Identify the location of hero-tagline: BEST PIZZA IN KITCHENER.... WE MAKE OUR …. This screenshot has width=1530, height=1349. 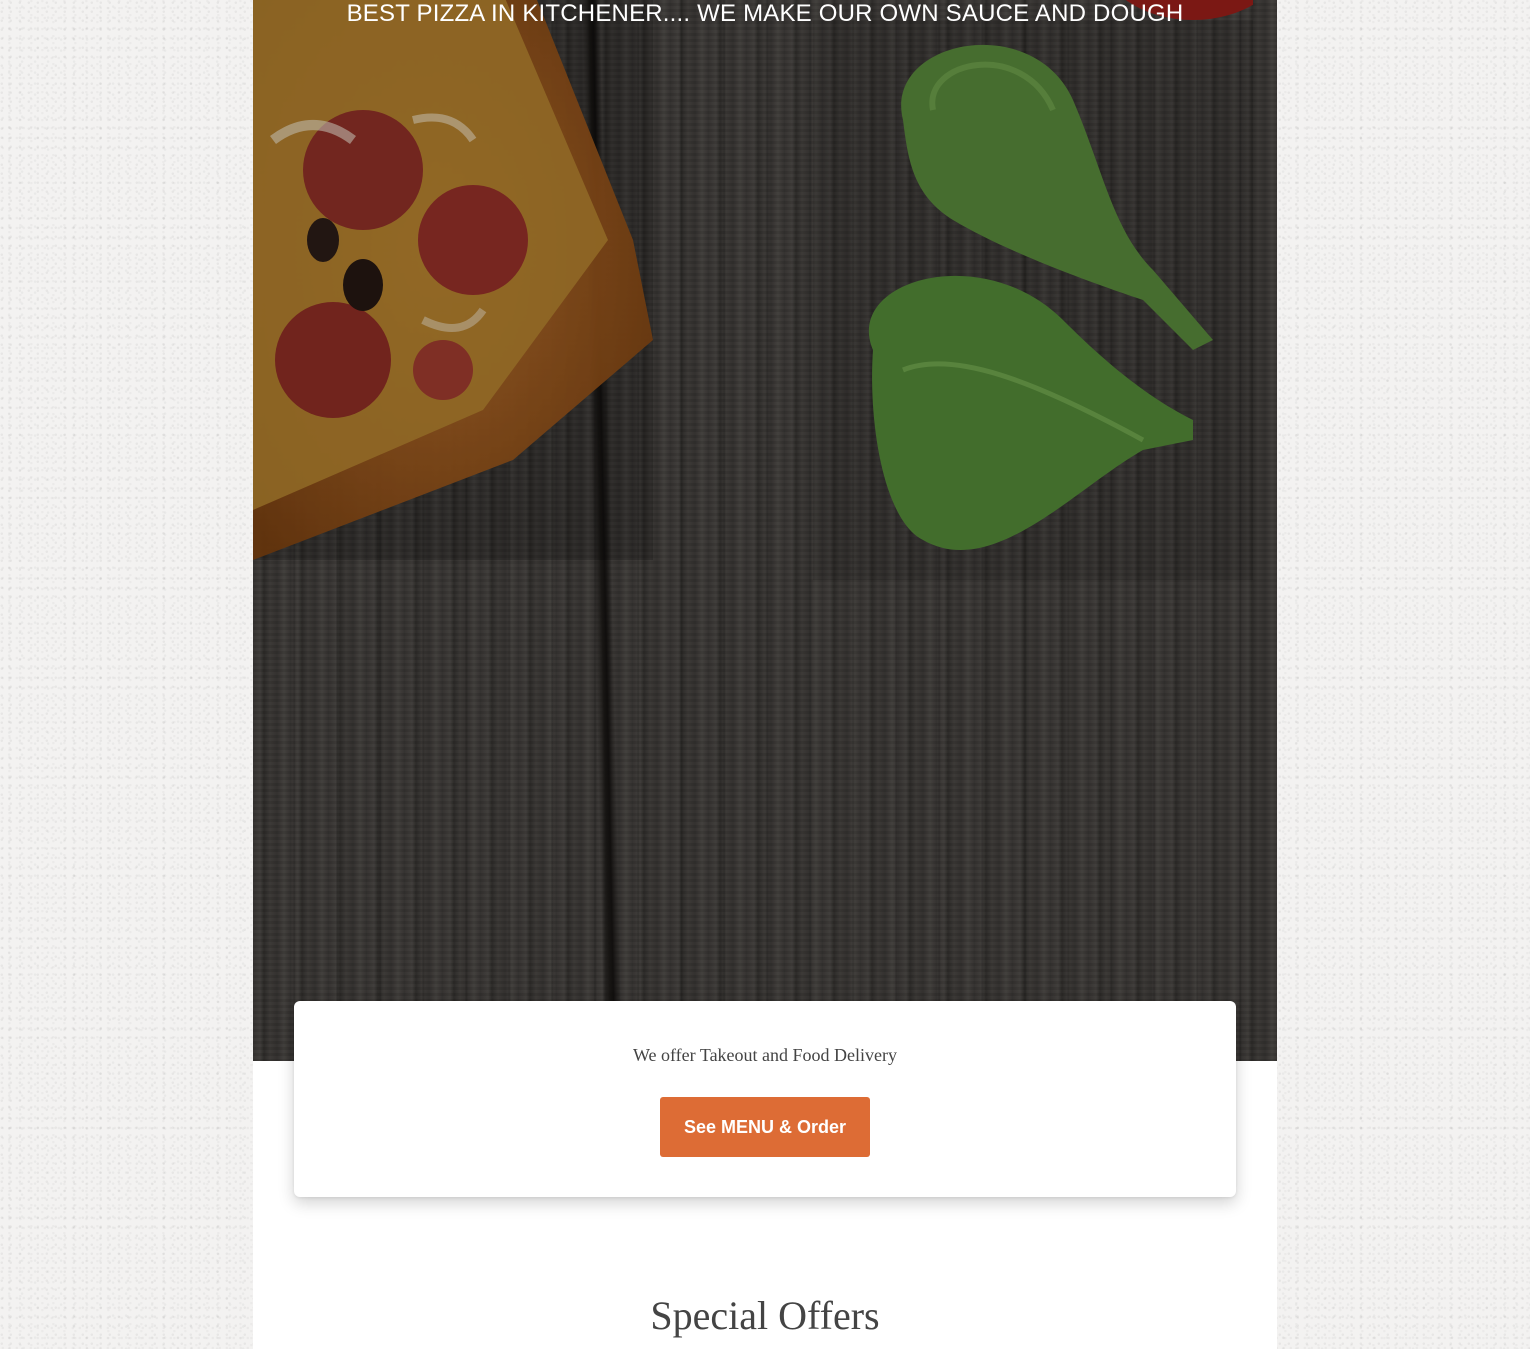
(765, 13).